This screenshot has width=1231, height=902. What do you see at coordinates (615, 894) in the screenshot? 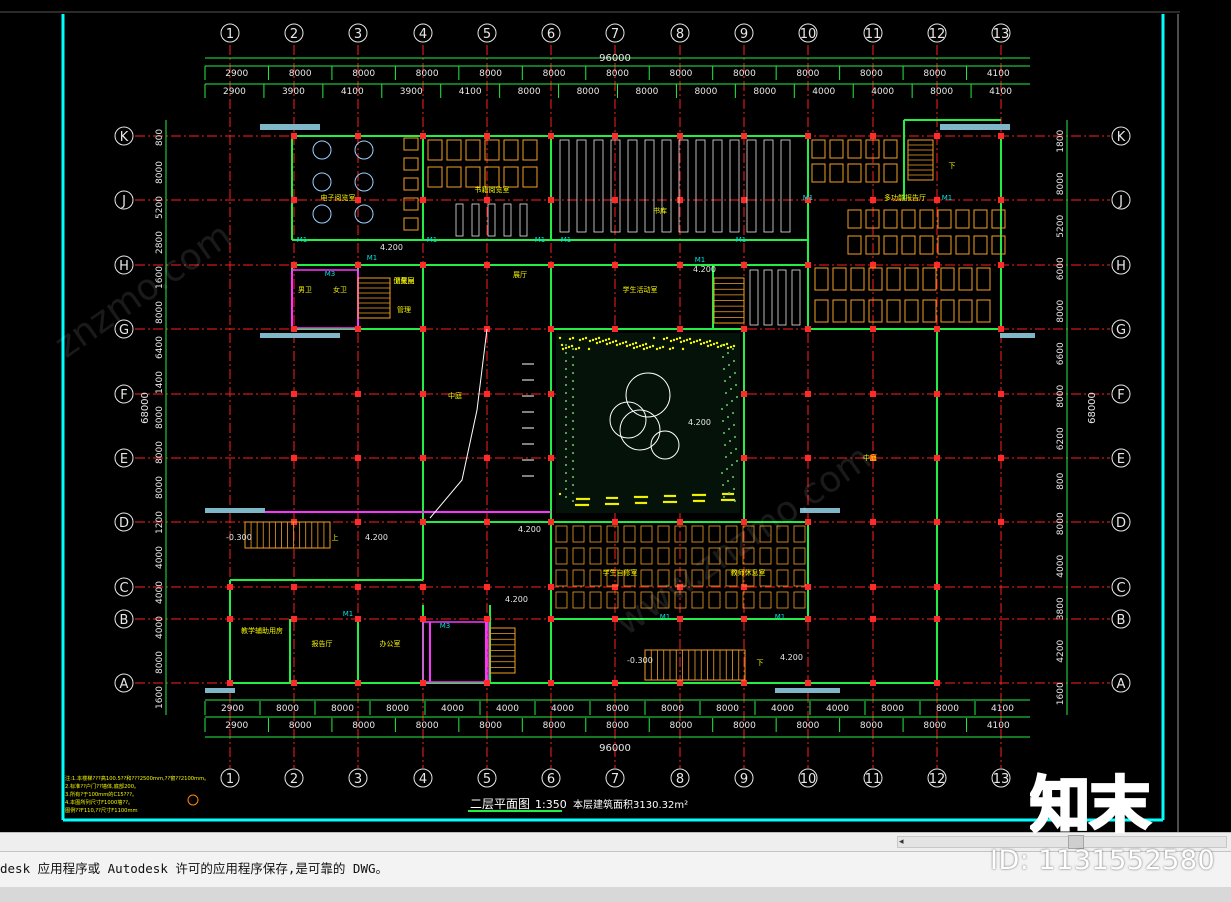
I see `status-bar` at bounding box center [615, 894].